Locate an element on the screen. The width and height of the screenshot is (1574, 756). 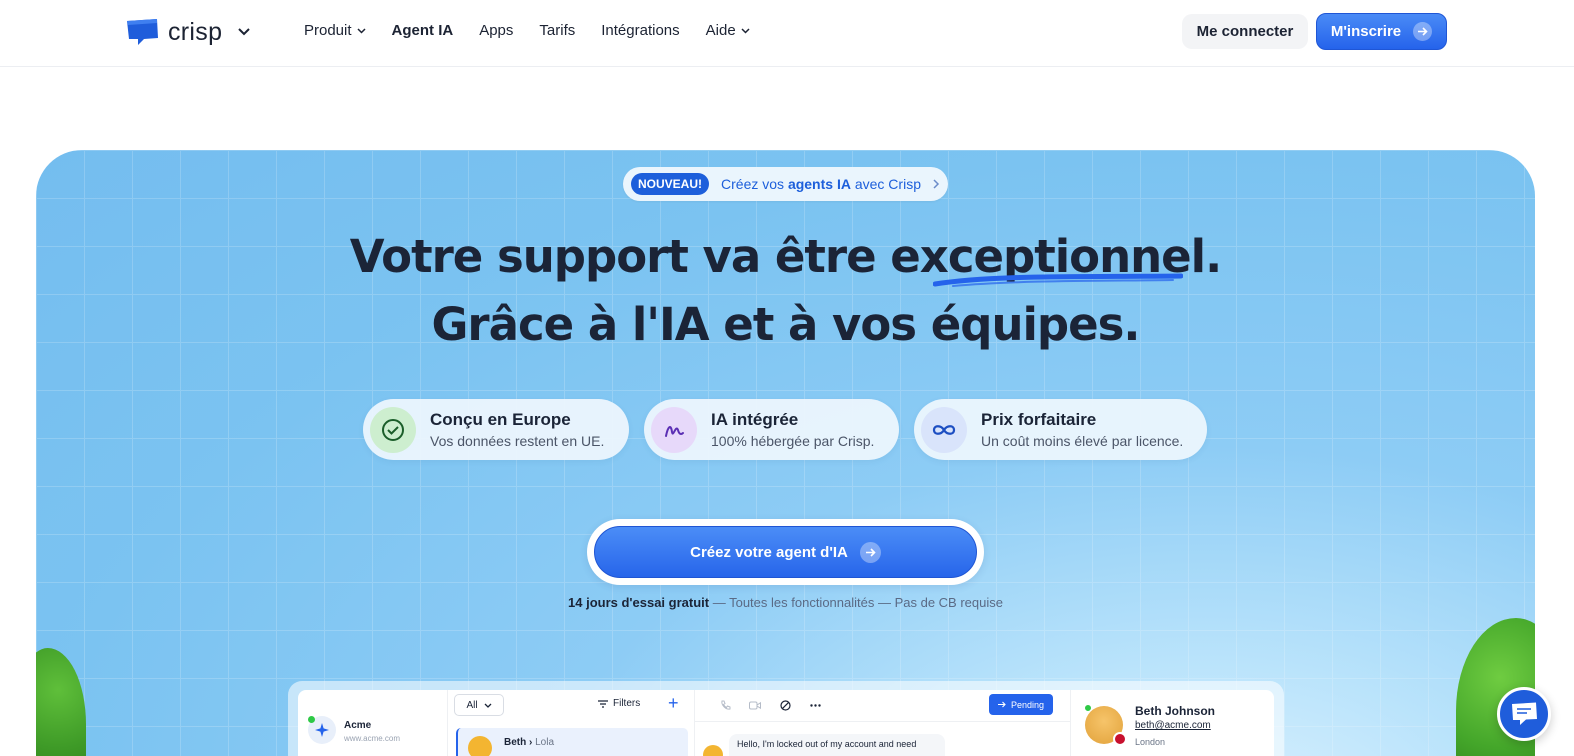
filter-select-value: All is located at coordinates (472, 705).